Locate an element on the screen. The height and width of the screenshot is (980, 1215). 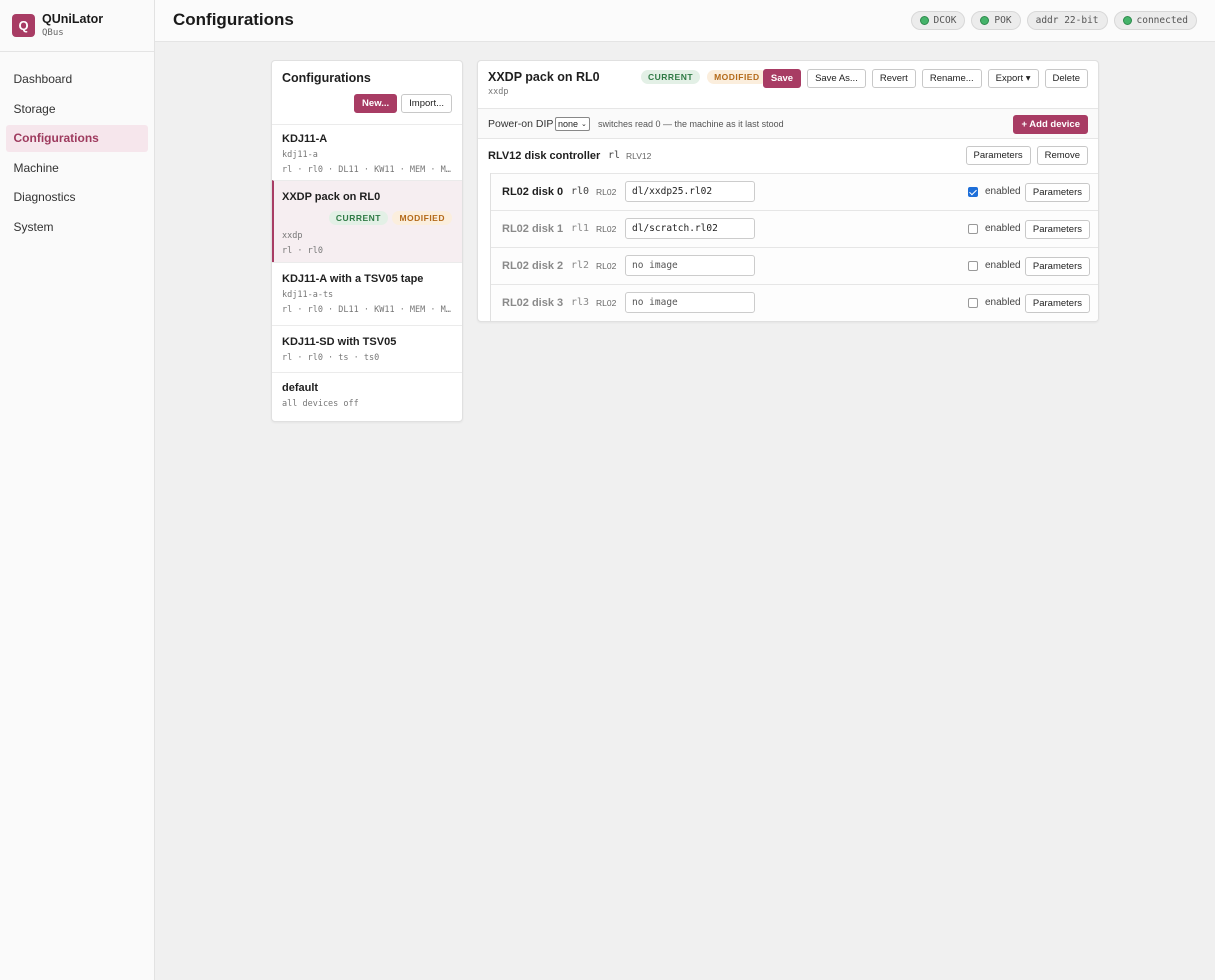
list-title: Configurations is located at coordinates (326, 78).